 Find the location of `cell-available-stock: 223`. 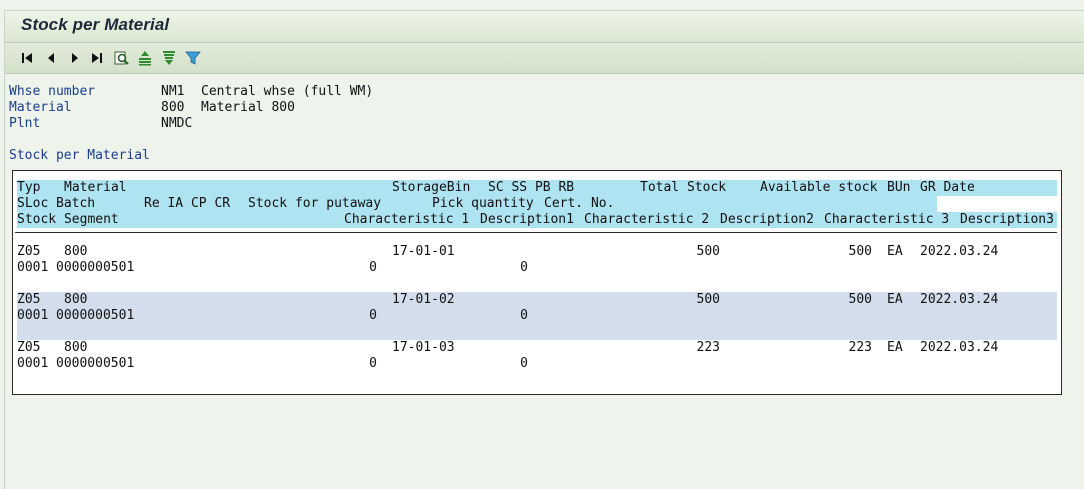

cell-available-stock: 223 is located at coordinates (860, 347).